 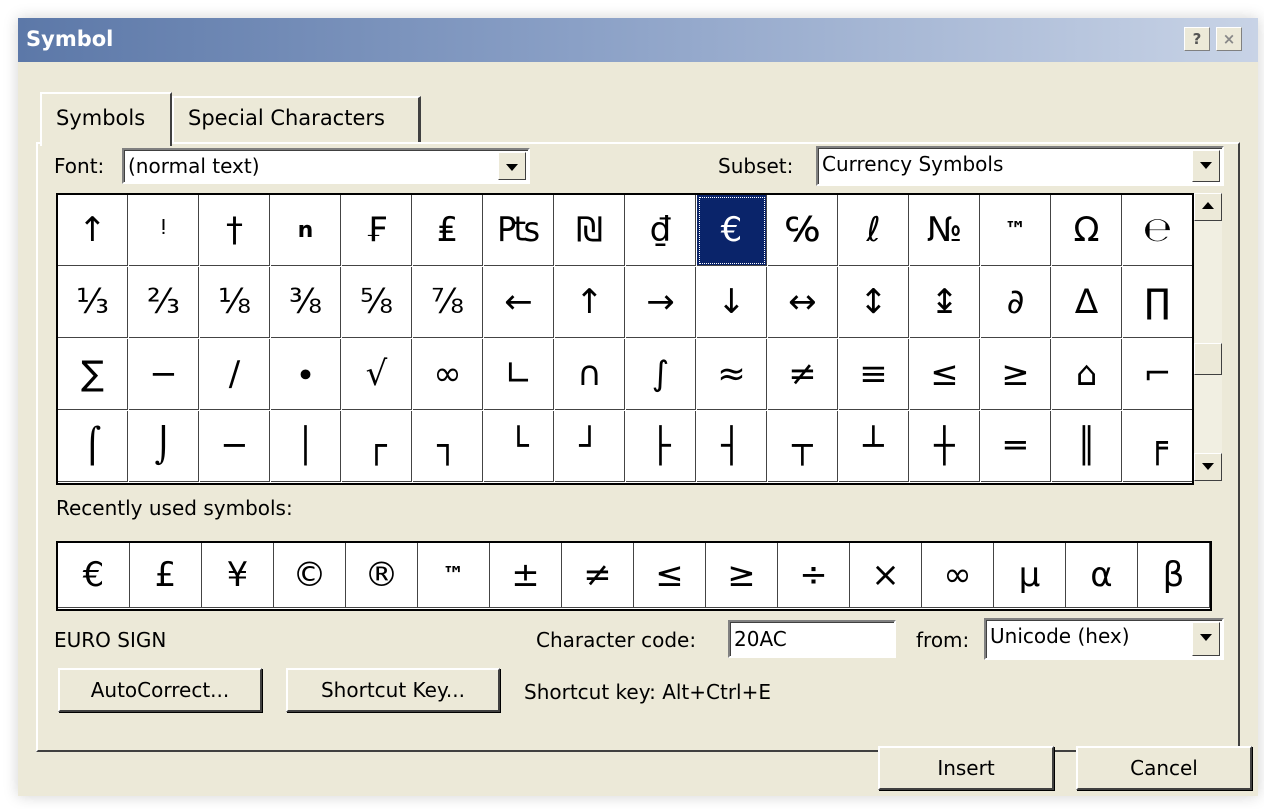 I want to click on symbol-cell: ᵎ, so click(x=164, y=230).